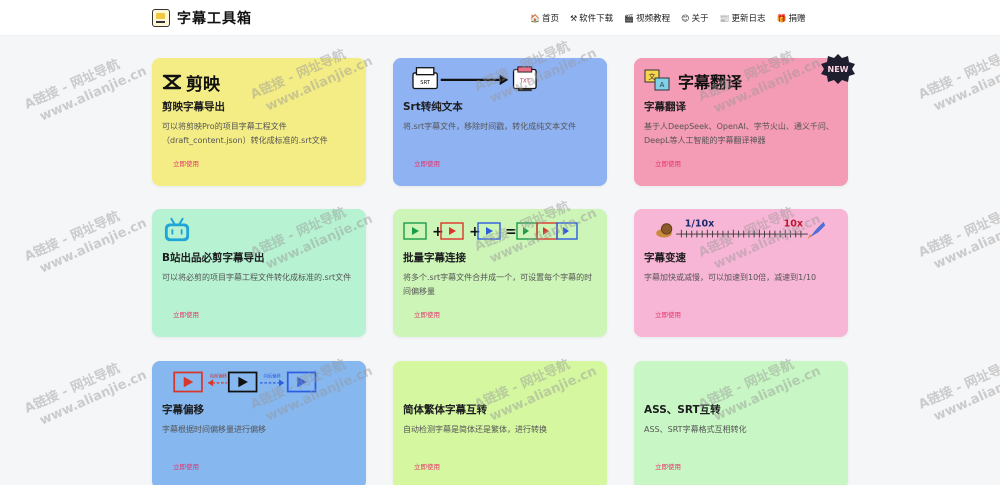 The image size is (1000, 485). Describe the element at coordinates (433, 107) in the screenshot. I see `card-title: Srt转纯文本` at that location.